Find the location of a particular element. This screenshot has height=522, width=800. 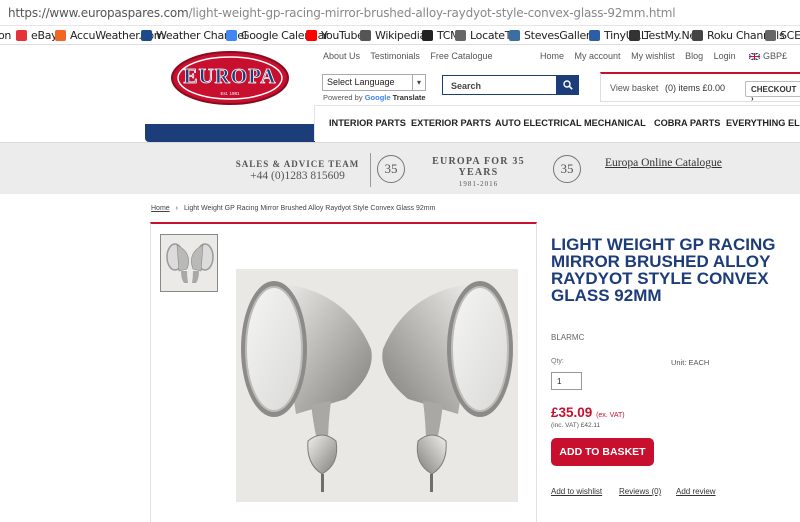

bookmark-item: eBay is located at coordinates (37, 35).